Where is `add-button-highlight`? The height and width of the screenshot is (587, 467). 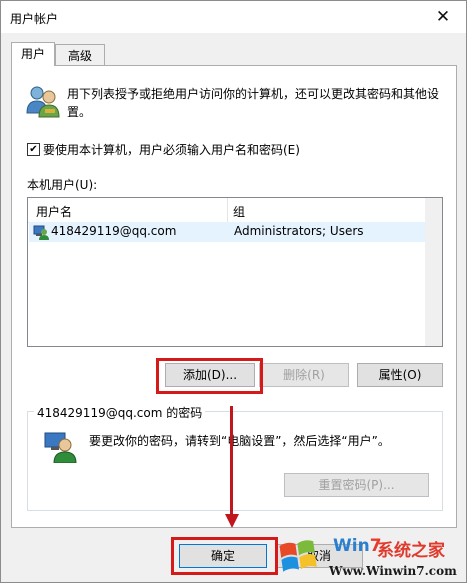
add-button-highlight is located at coordinates (209, 376).